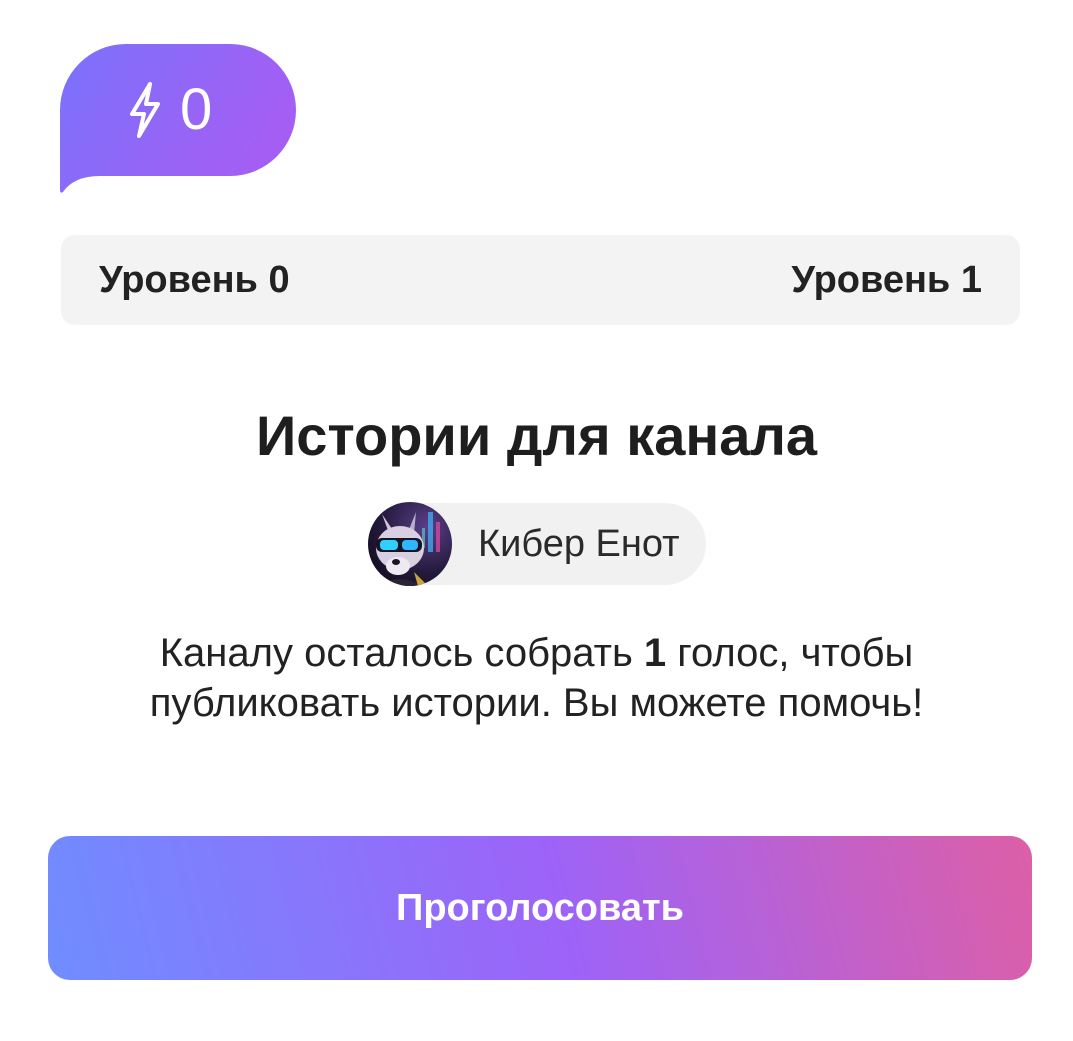  What do you see at coordinates (540, 280) in the screenshot?
I see `level-progress-bar: Уровень 0 Уровень 1` at bounding box center [540, 280].